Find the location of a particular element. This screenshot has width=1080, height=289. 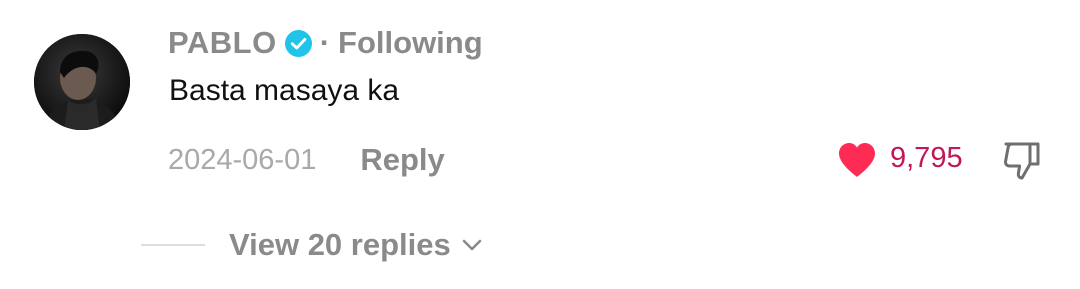

comment-actions: 2024-06-01 Reply 9,795 is located at coordinates (608, 160).